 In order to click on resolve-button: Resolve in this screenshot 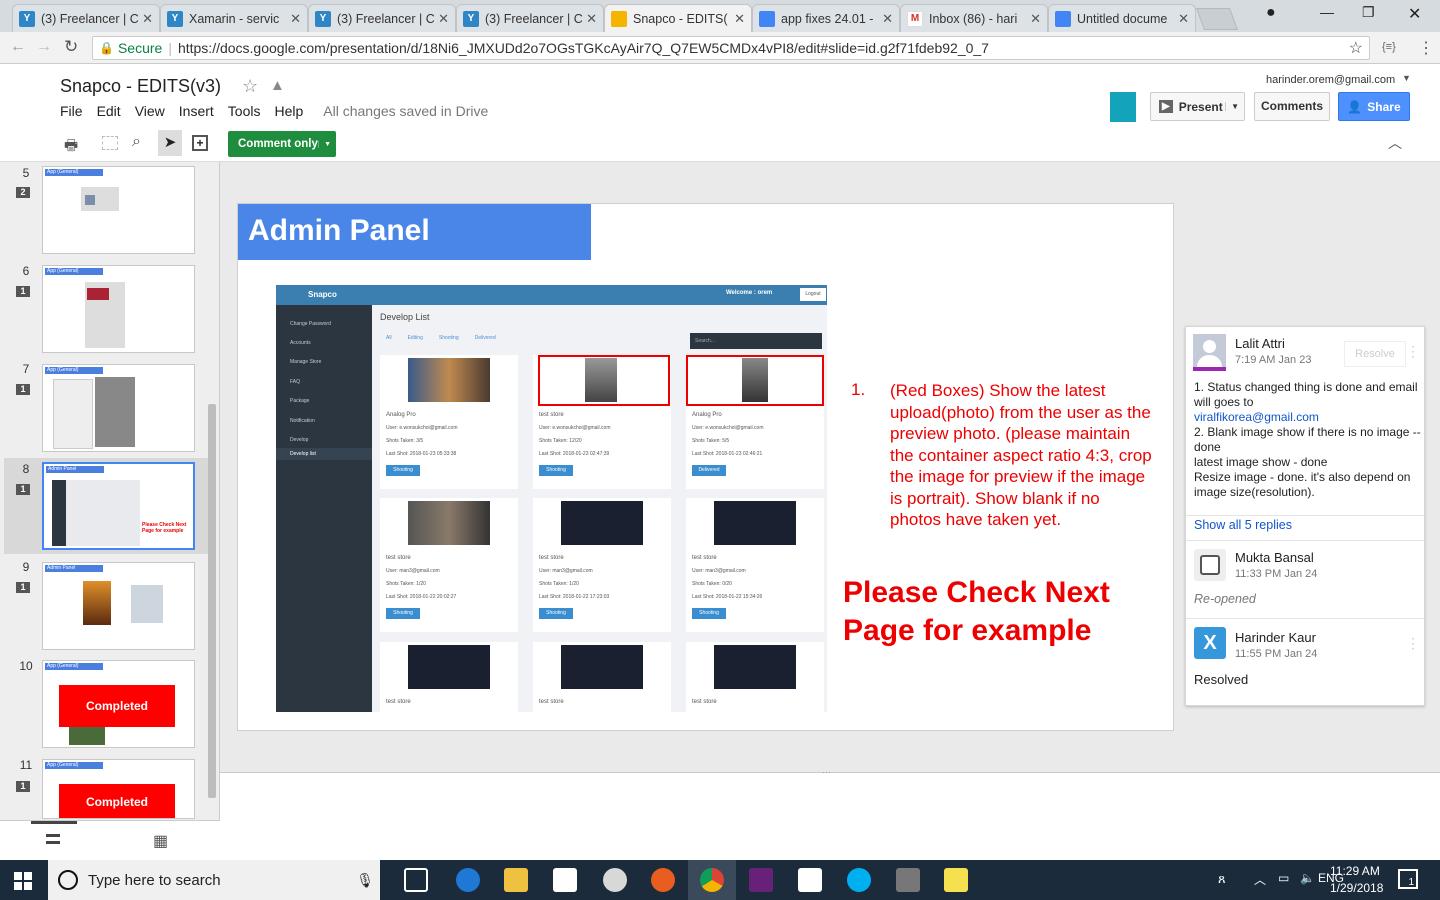, I will do `click(1375, 354)`.